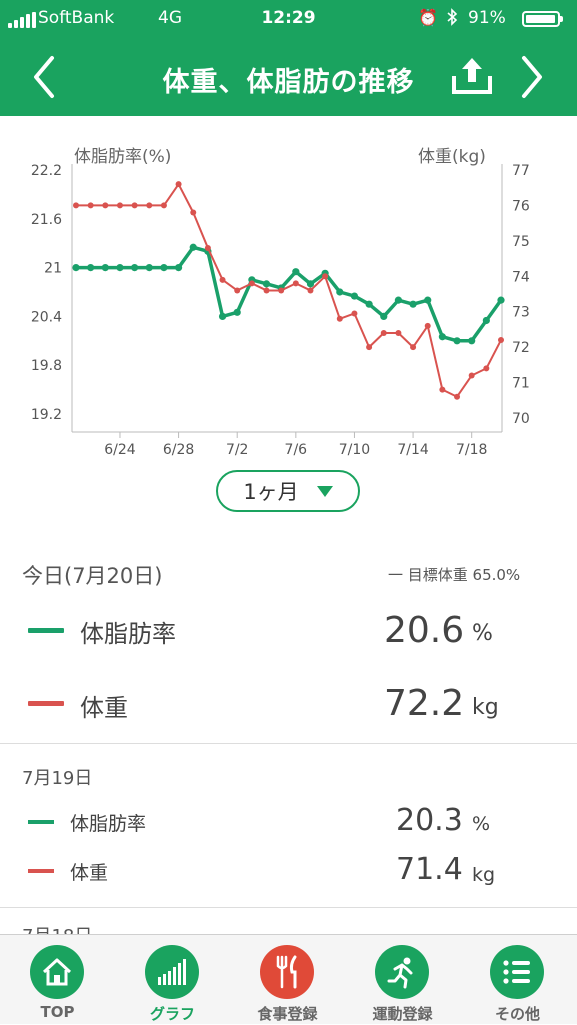  Describe the element at coordinates (89, 873) in the screenshot. I see `day-weight-label: 体重` at that location.